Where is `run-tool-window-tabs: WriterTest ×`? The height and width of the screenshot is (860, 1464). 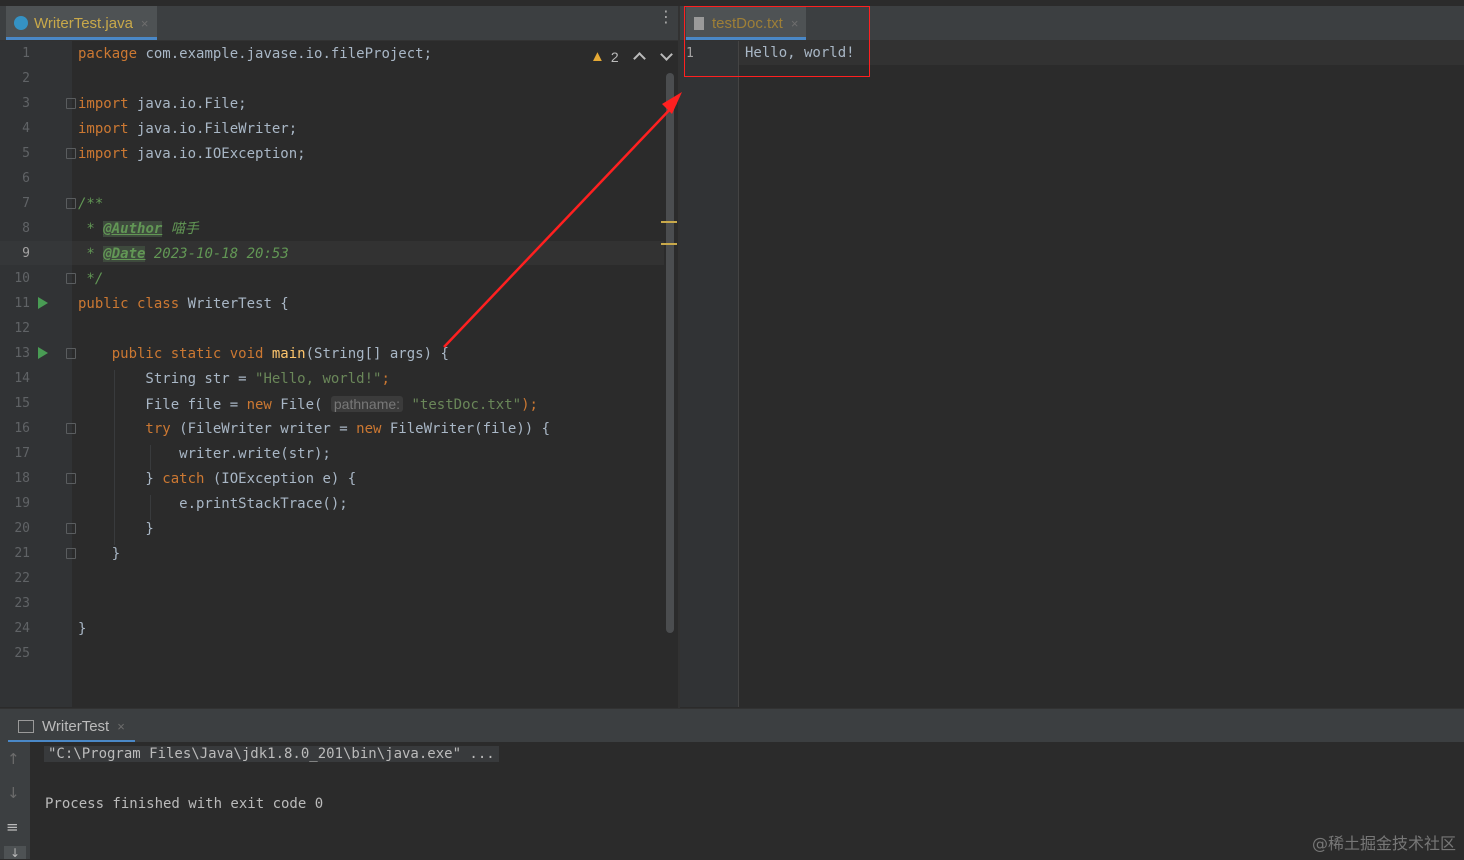 run-tool-window-tabs: WriterTest × is located at coordinates (732, 725).